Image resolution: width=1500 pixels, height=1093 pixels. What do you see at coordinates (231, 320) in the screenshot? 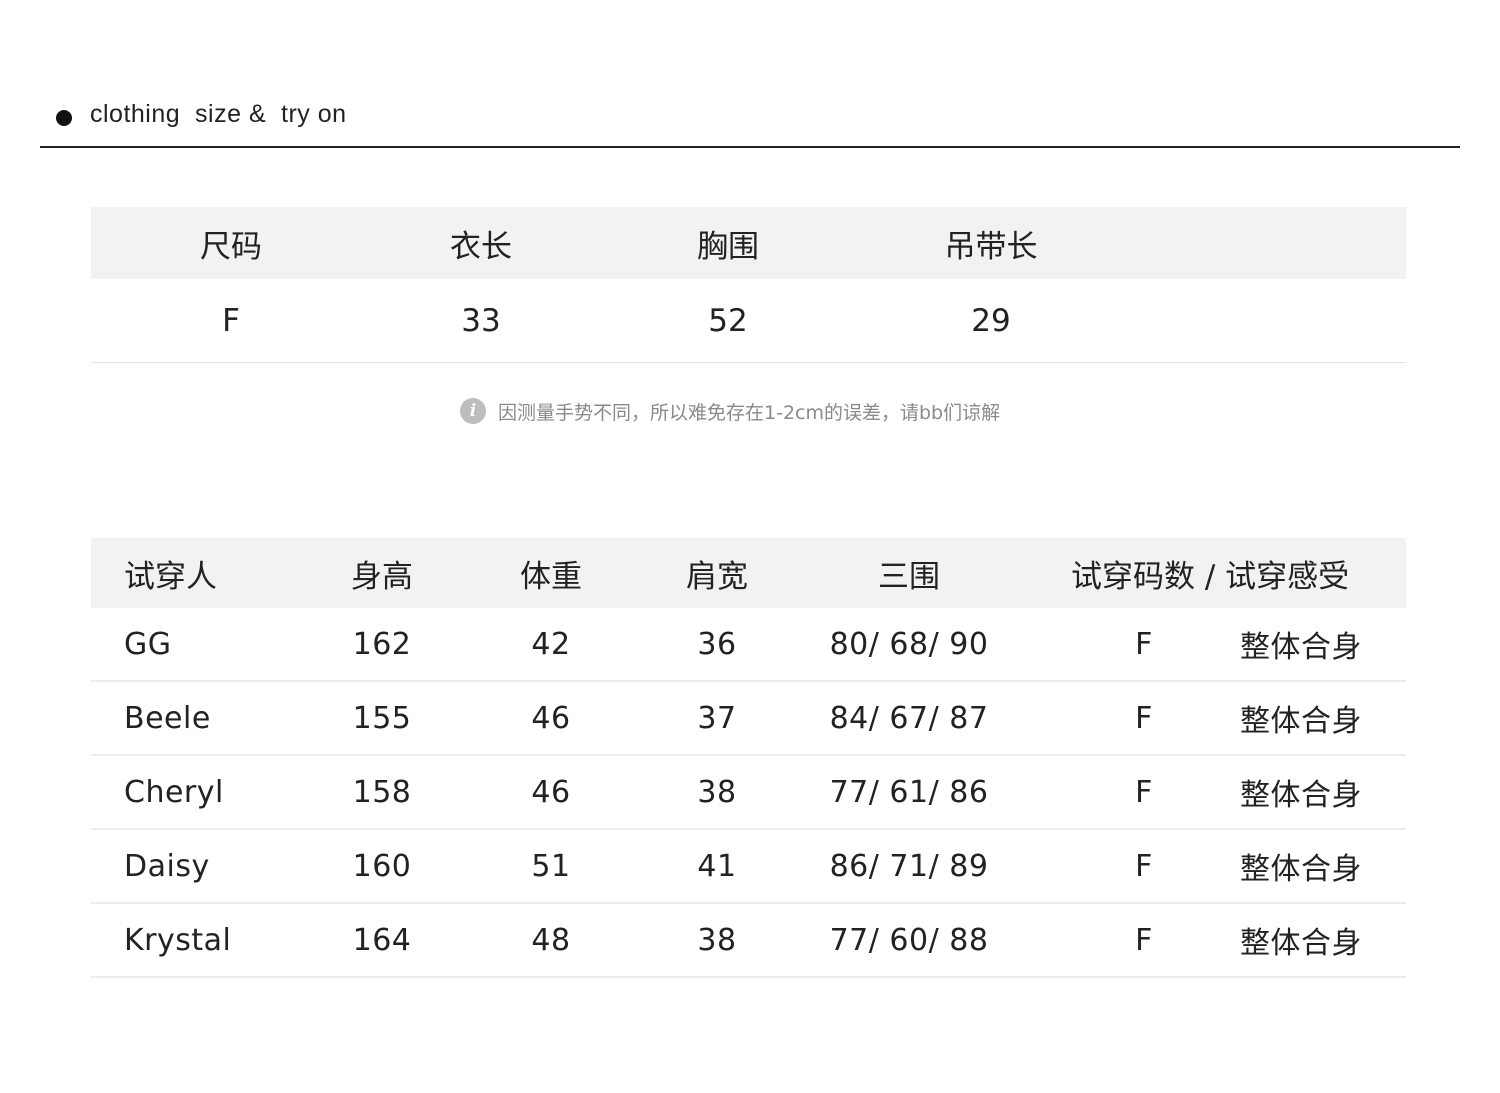
I see `size-cell-size: F` at bounding box center [231, 320].